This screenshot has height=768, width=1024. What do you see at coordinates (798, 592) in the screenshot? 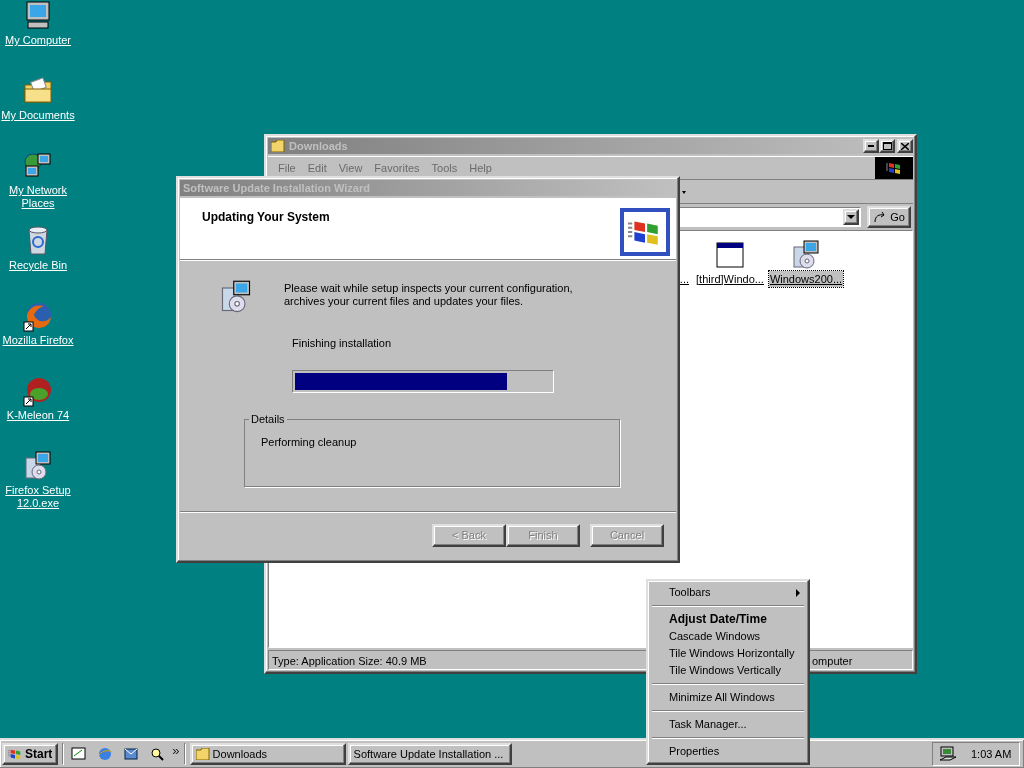
I see `submenu-arrow-icon` at bounding box center [798, 592].